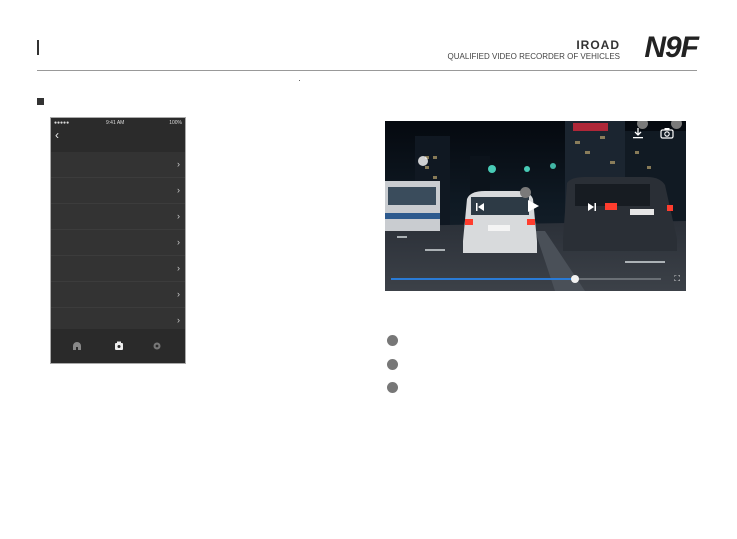  What do you see at coordinates (77, 346) in the screenshot?
I see `home-icon` at bounding box center [77, 346].